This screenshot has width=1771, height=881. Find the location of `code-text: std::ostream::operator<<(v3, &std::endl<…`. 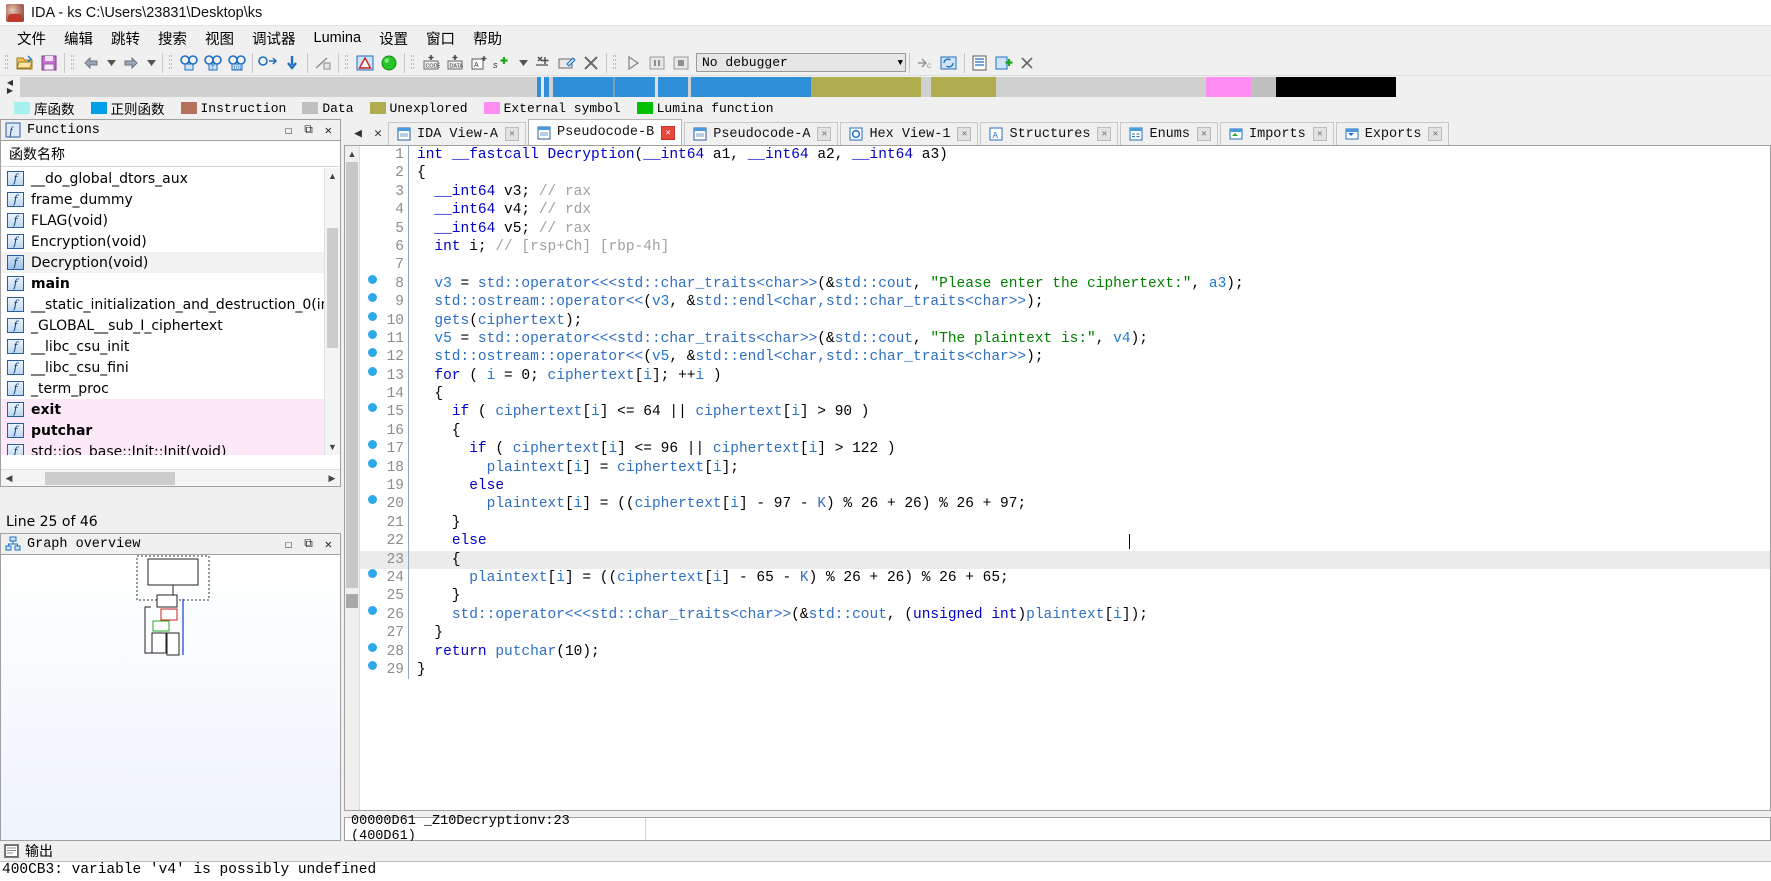

code-text: std::ostream::operator<<(v3, &std::endl<… is located at coordinates (1093, 302).